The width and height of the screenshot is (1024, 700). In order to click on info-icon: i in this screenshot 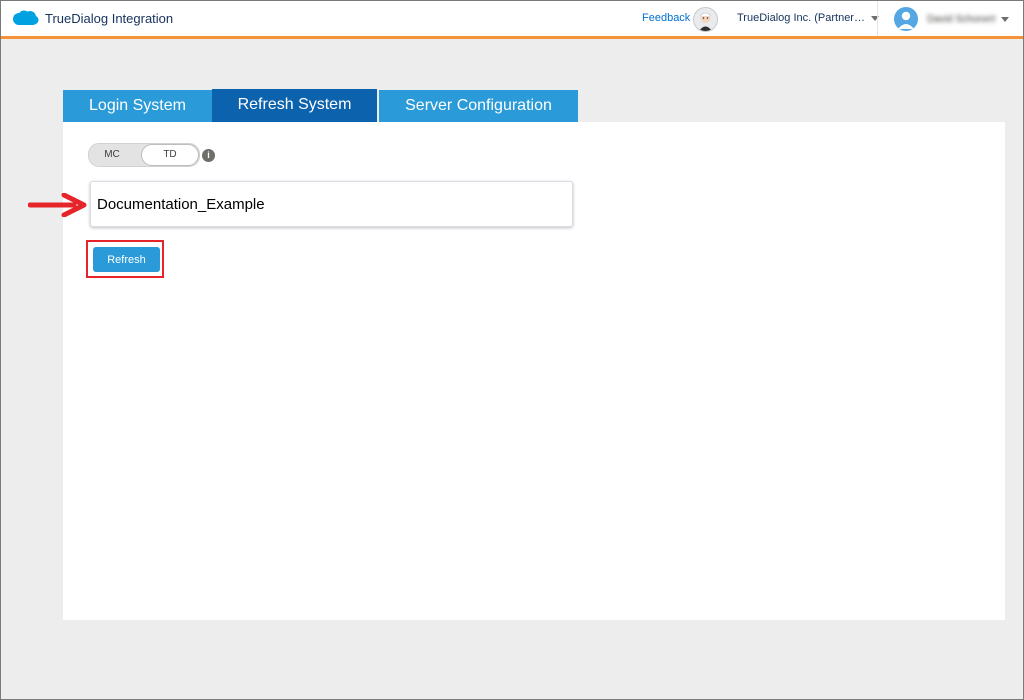, I will do `click(208, 155)`.